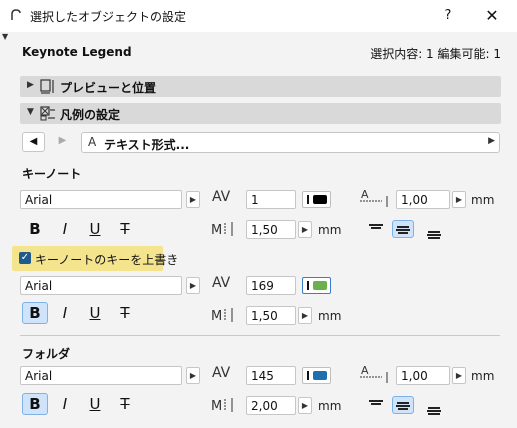 The image size is (517, 428). I want to click on help-button: ?, so click(448, 16).